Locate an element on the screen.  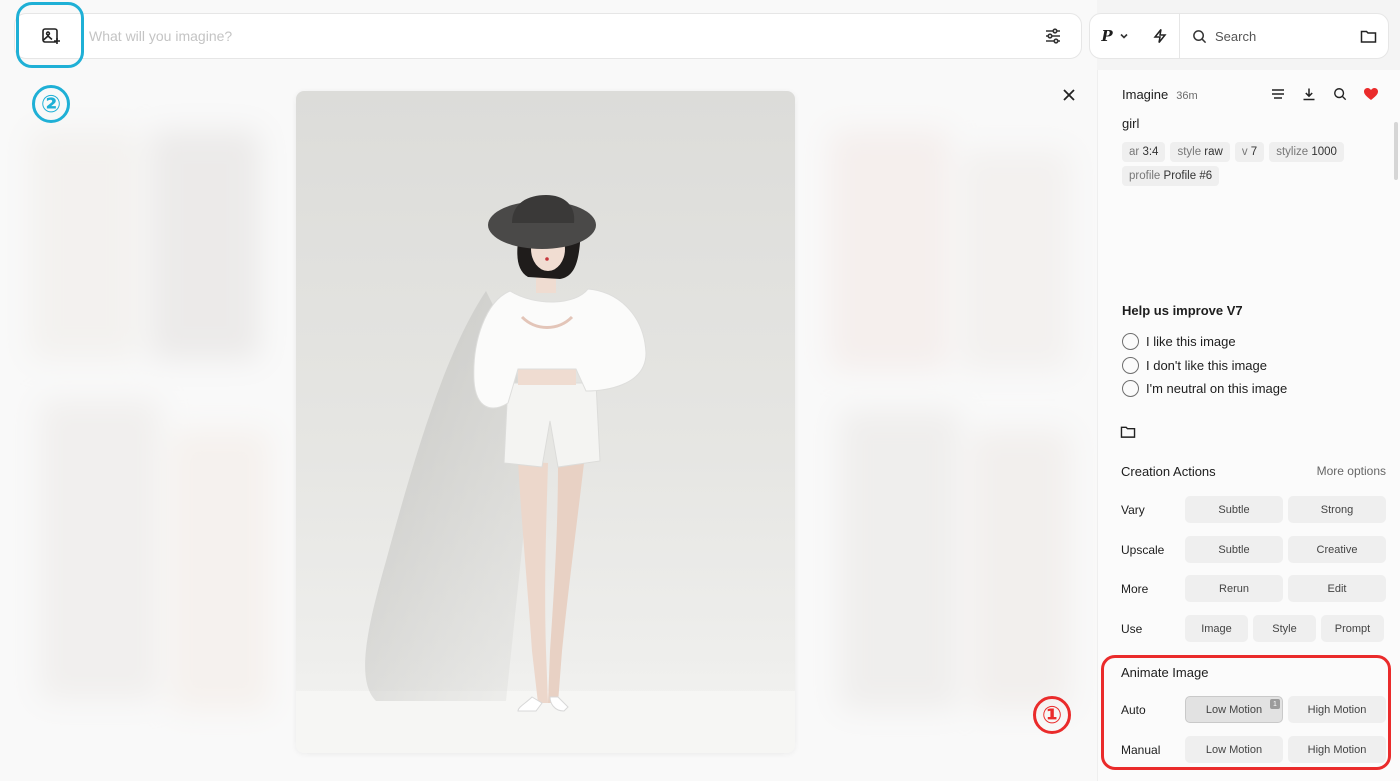
vary-row: Vary Subtle Strong is located at coordinates (1256, 509).